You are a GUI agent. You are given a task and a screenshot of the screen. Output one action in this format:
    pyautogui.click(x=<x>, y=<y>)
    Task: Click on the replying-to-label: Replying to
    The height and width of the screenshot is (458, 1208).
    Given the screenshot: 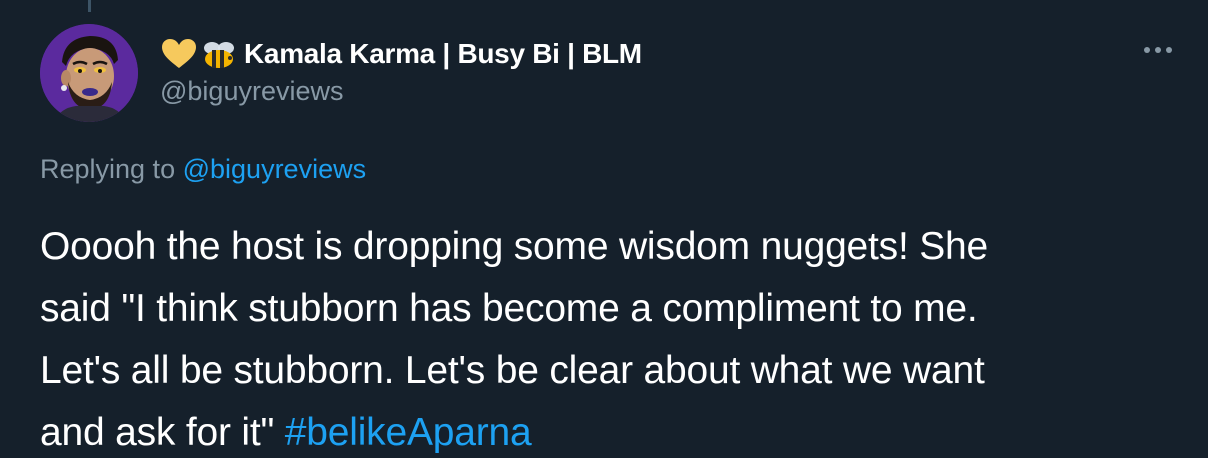 What is the action you would take?
    pyautogui.click(x=108, y=169)
    